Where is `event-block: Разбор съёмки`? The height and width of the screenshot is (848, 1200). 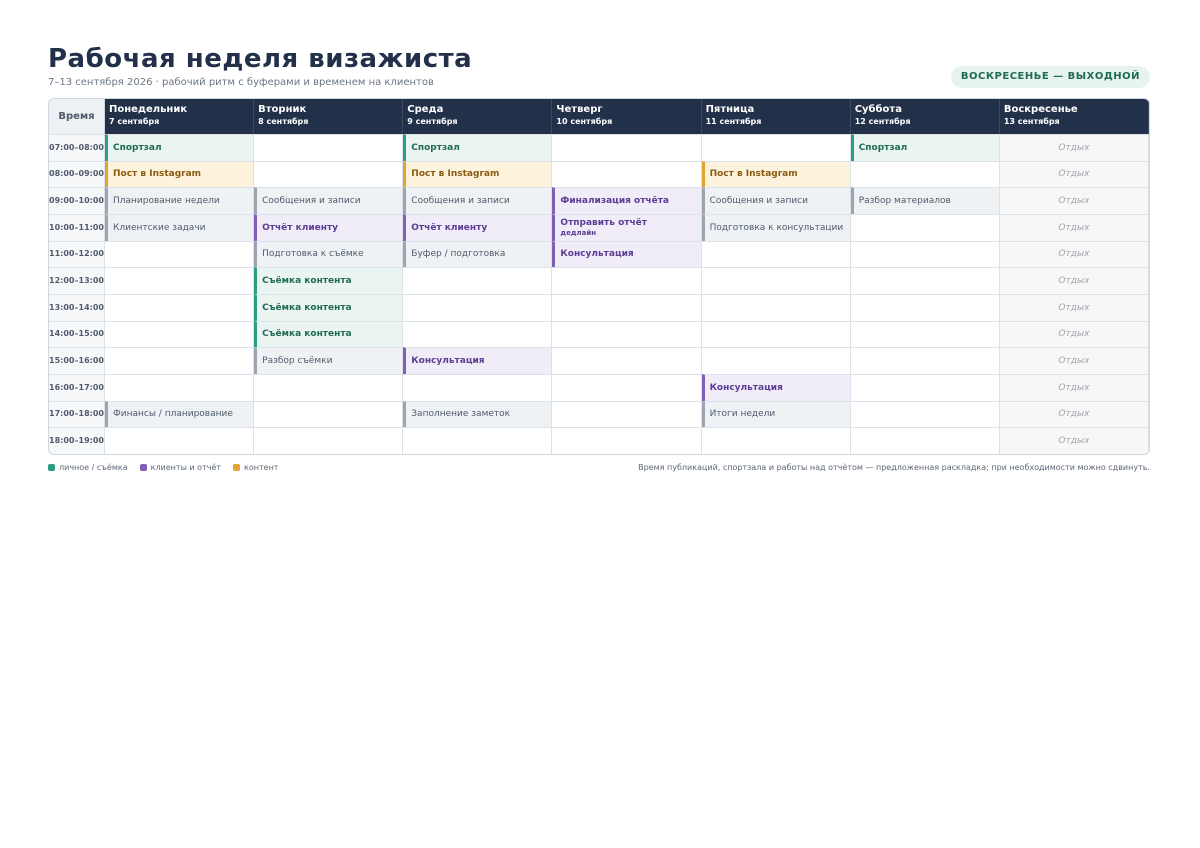 event-block: Разбор съёмки is located at coordinates (329, 360).